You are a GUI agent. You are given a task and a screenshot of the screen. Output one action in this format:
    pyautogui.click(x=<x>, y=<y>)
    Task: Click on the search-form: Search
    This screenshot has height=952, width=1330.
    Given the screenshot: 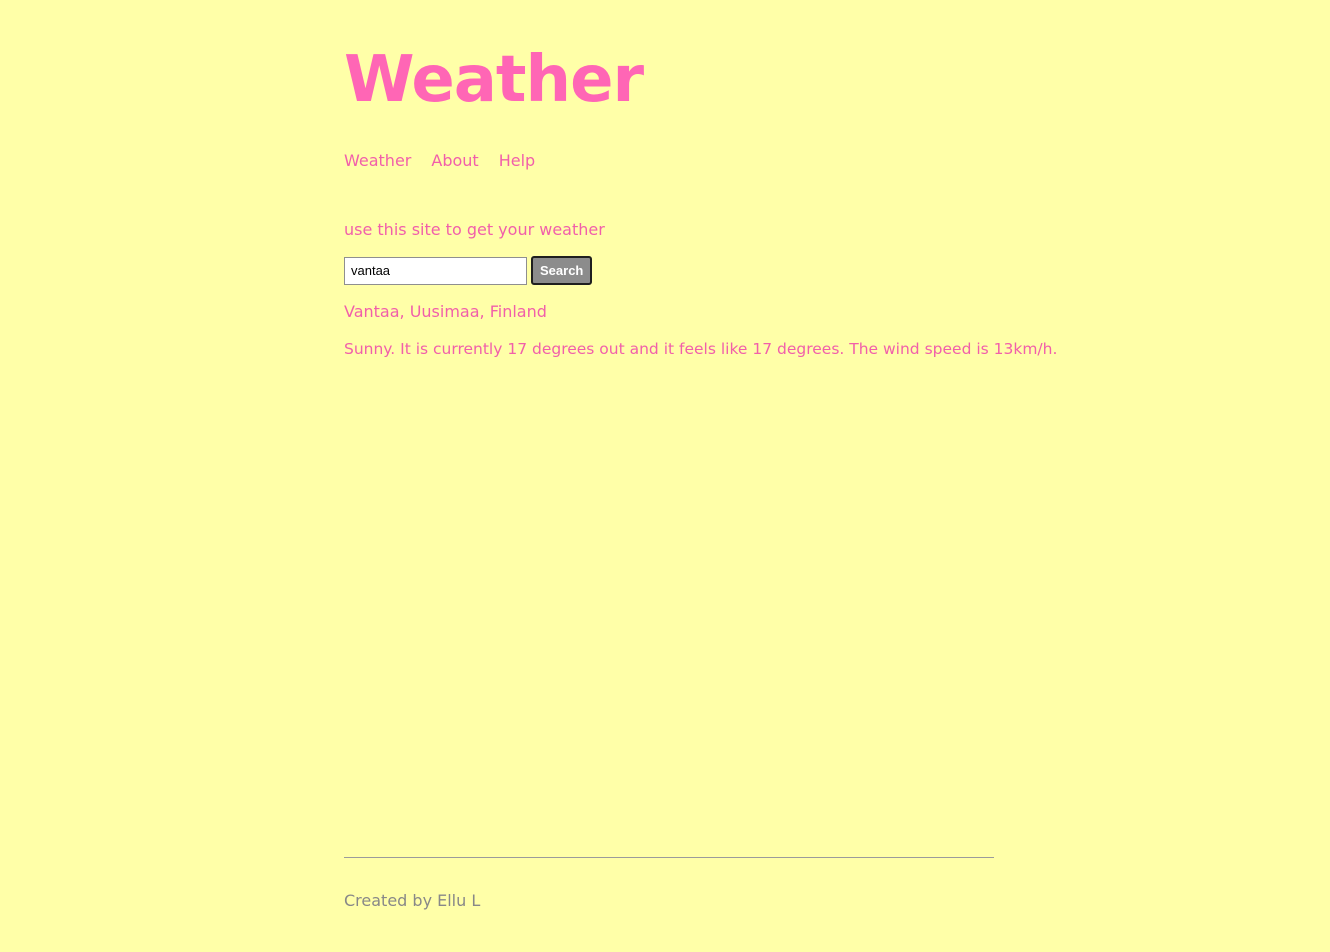 What is the action you would take?
    pyautogui.click(x=468, y=270)
    